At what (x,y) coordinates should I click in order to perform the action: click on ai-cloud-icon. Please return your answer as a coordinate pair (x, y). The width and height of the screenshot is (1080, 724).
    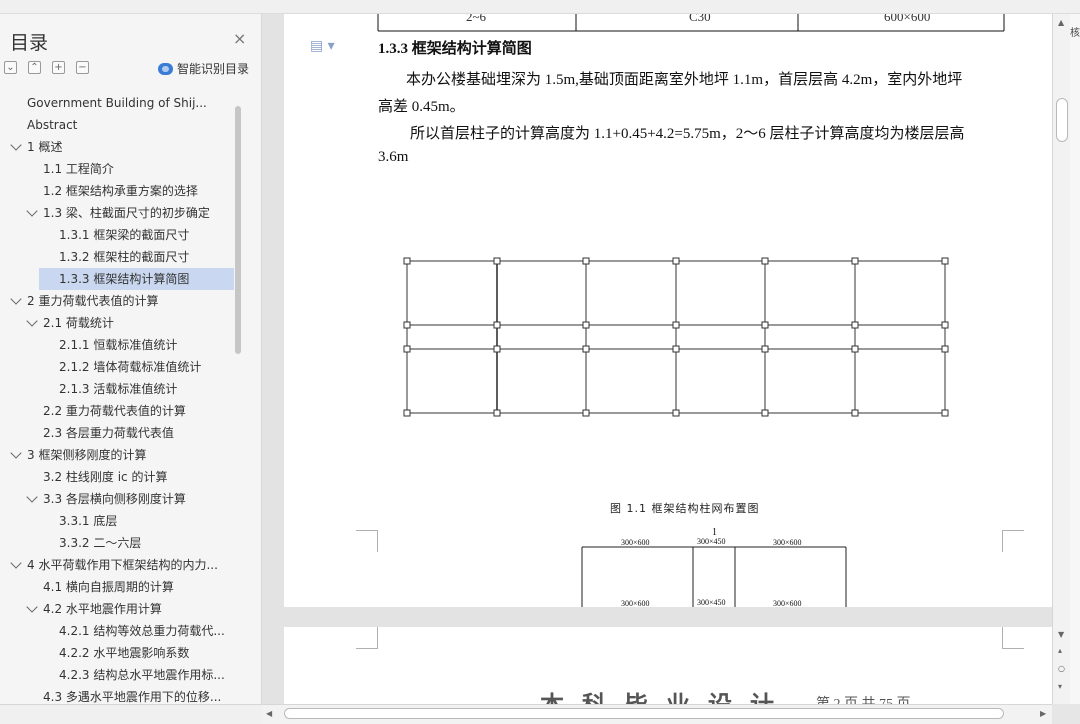
    Looking at the image, I should click on (165, 68).